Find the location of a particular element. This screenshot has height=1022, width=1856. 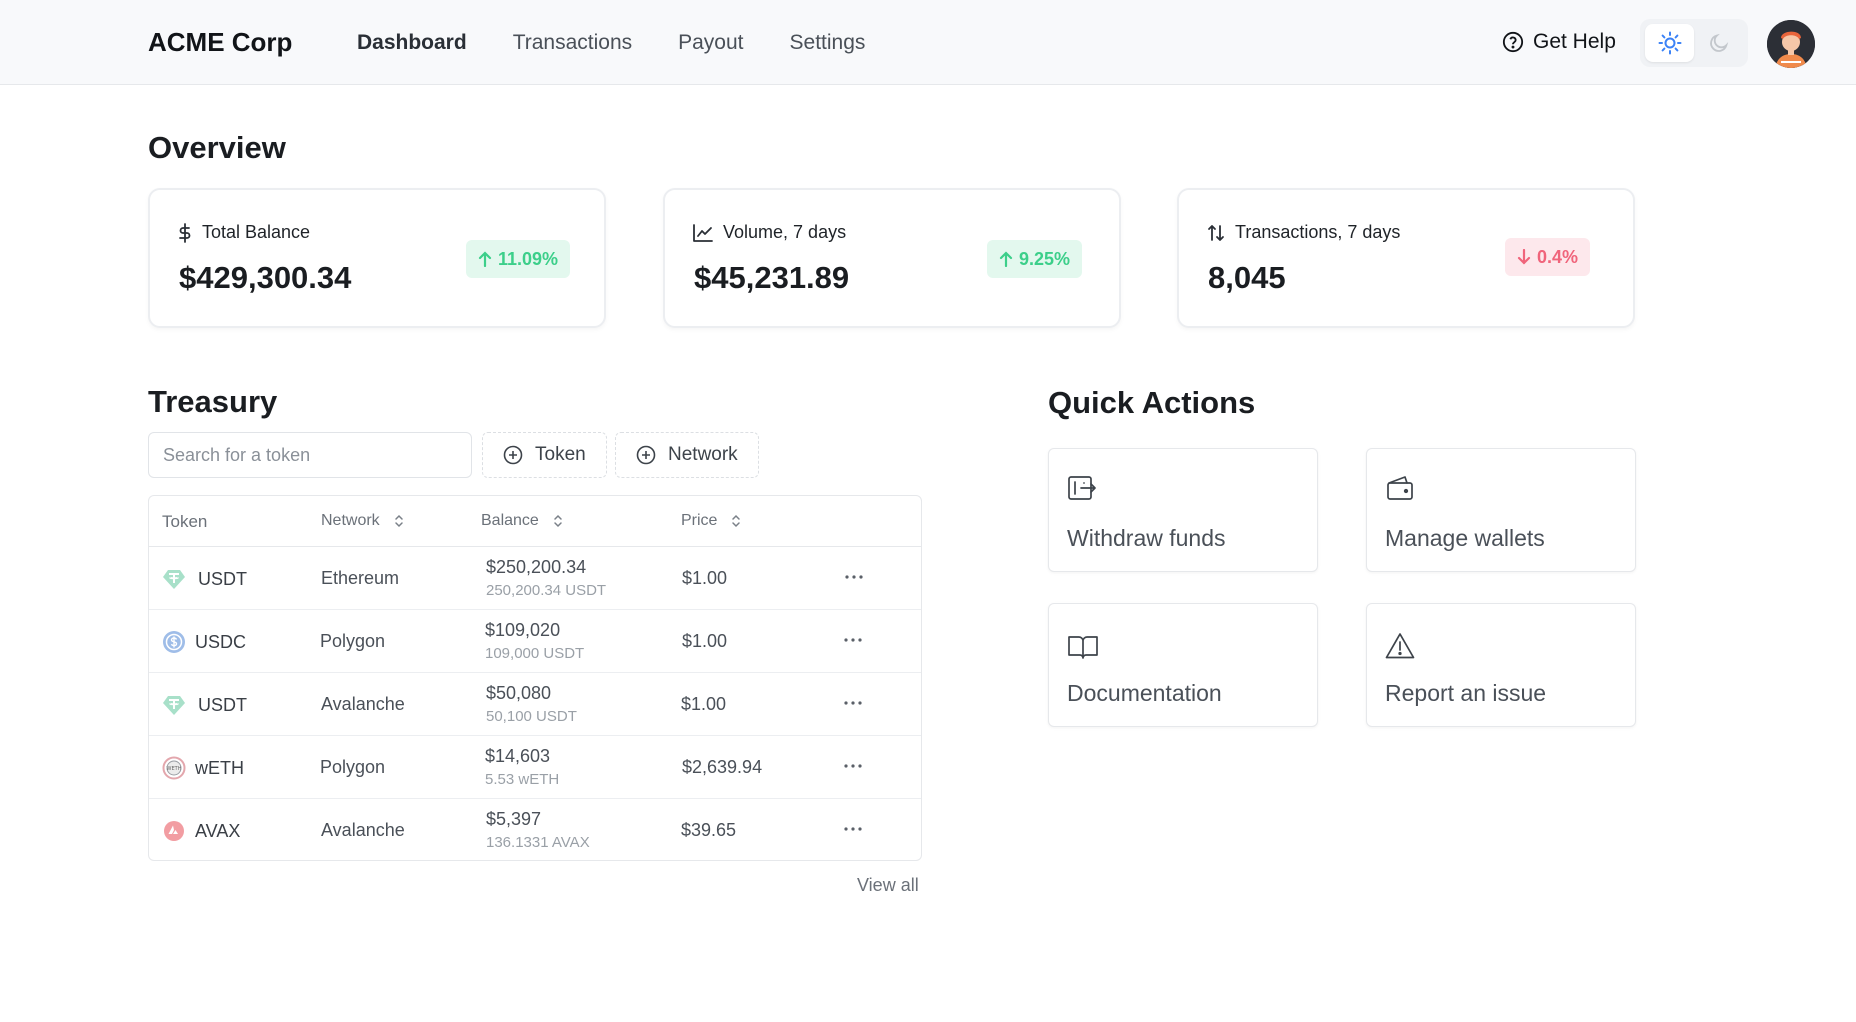

balance-token: 250,200.34 USDT is located at coordinates (546, 590).